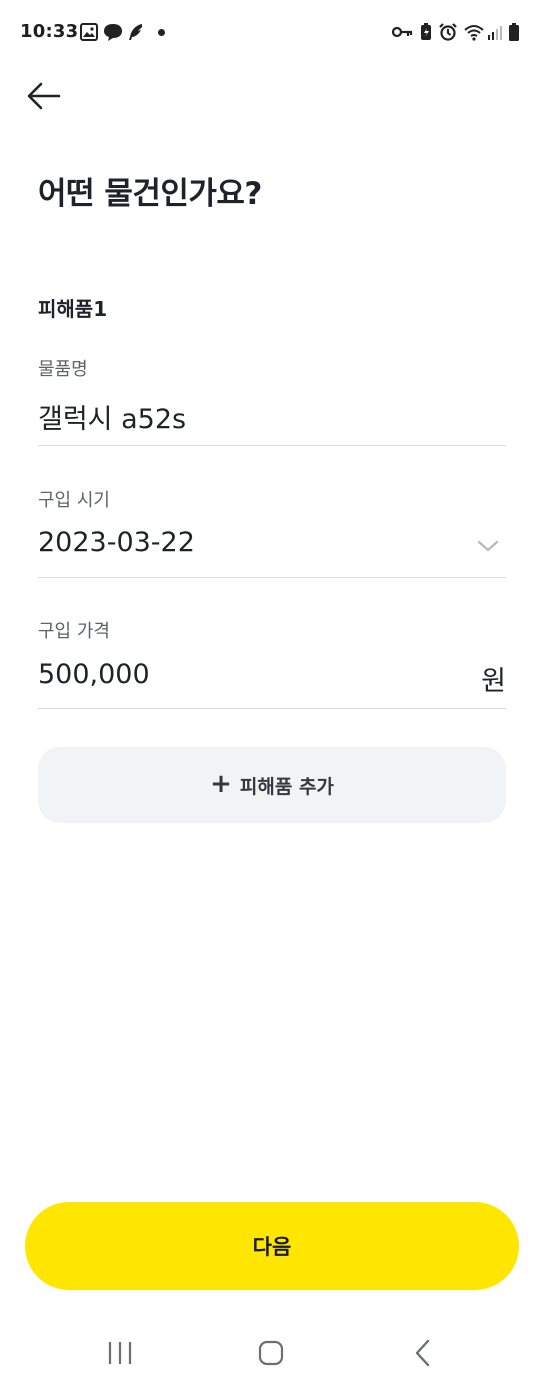  What do you see at coordinates (74, 631) in the screenshot?
I see `purchase-price-label: 구입 가격` at bounding box center [74, 631].